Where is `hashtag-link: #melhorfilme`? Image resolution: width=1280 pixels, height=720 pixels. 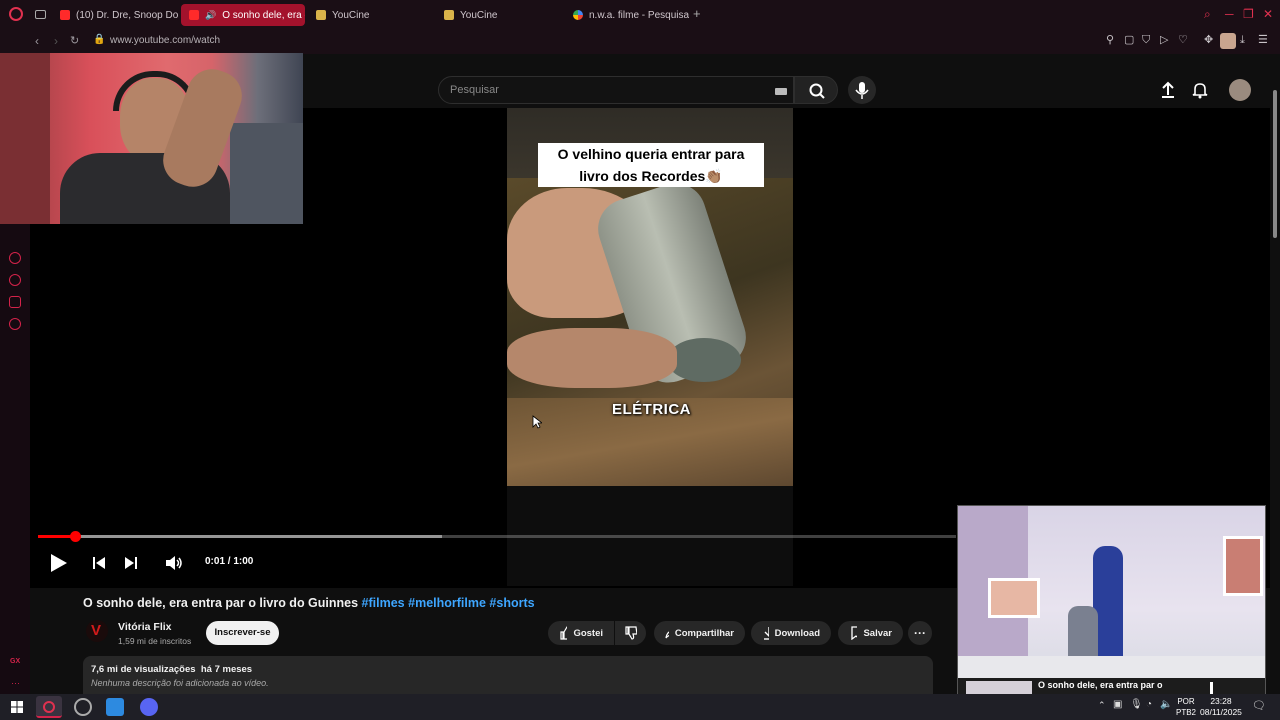
hashtag-link: #melhorfilme is located at coordinates (447, 603).